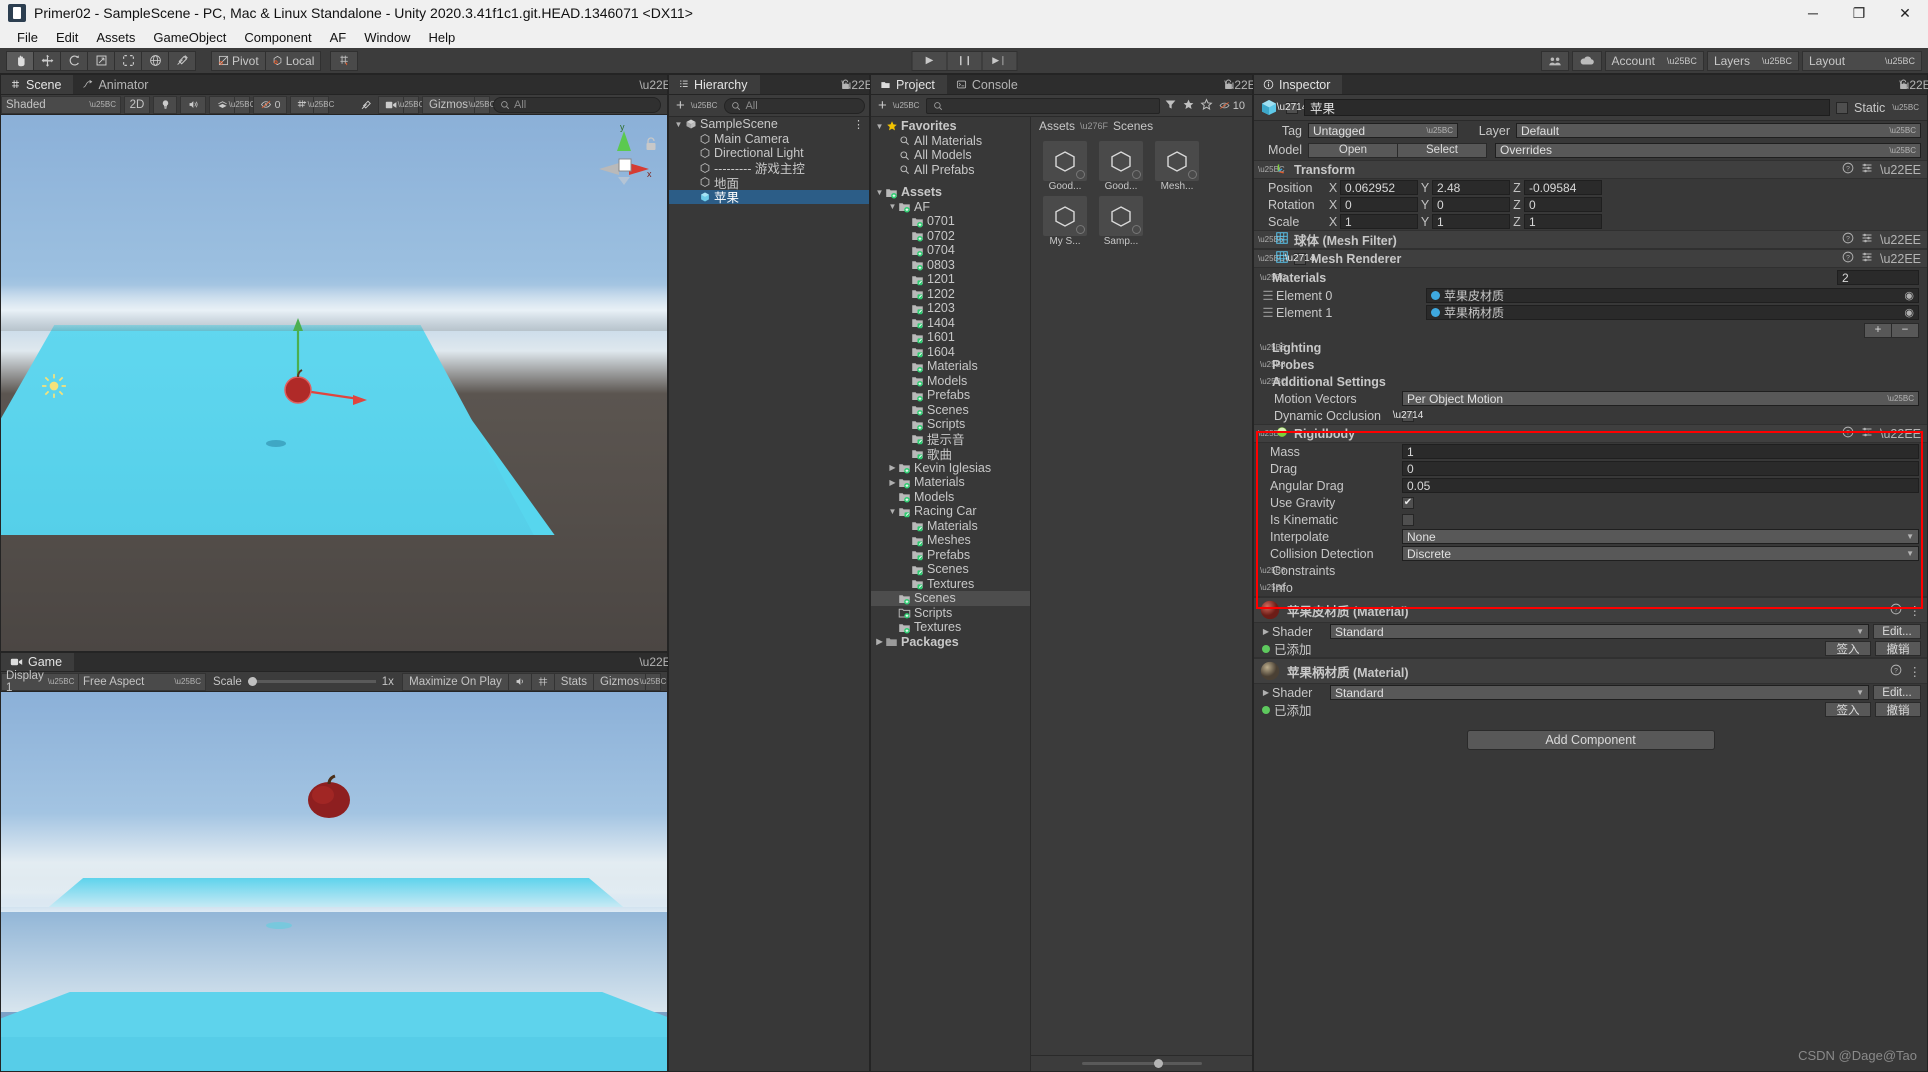 This screenshot has width=1928, height=1072. I want to click on material-card-header: 苹果柄材质 (Material)? ⋮, so click(1590, 671).